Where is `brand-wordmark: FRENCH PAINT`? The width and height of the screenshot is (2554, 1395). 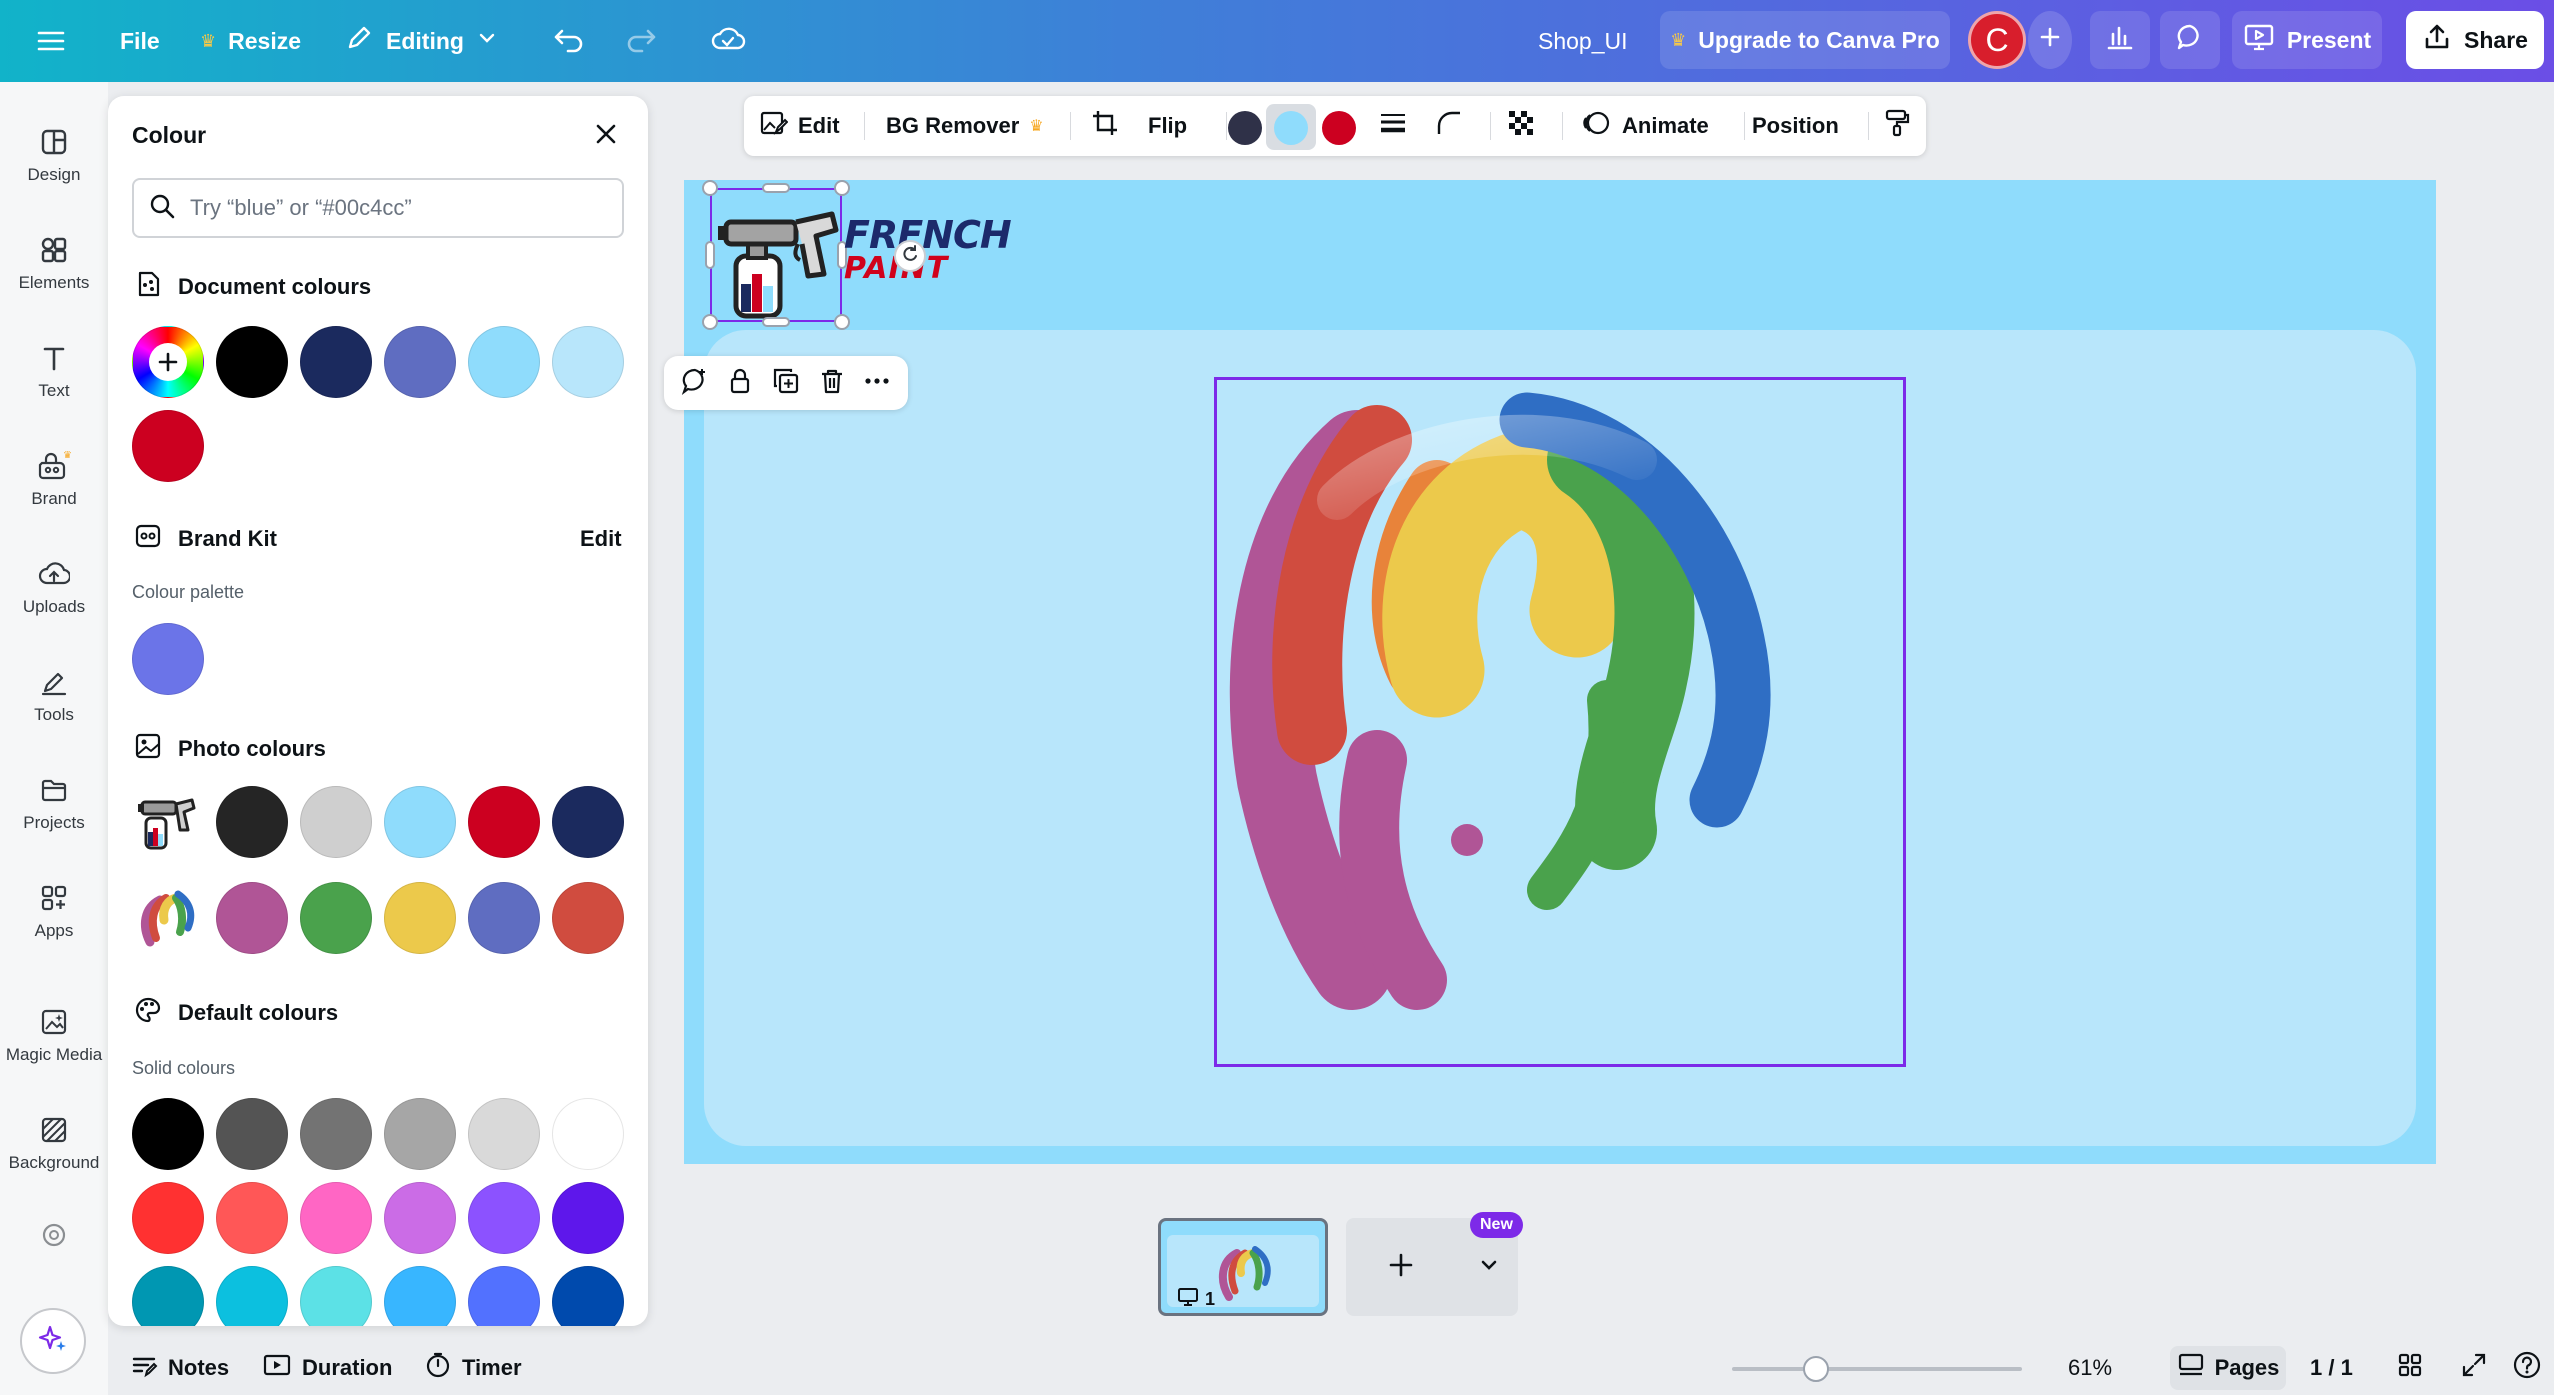
brand-wordmark: FRENCH PAINT is located at coordinates (928, 250).